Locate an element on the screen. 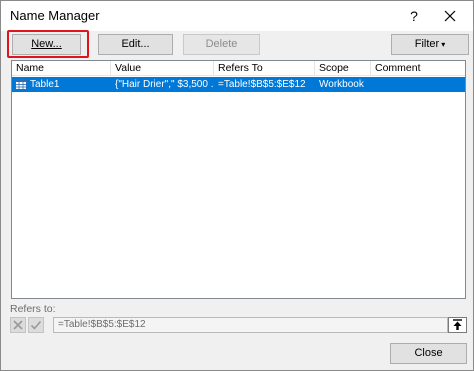 The height and width of the screenshot is (371, 474). help-button: ? is located at coordinates (414, 16).